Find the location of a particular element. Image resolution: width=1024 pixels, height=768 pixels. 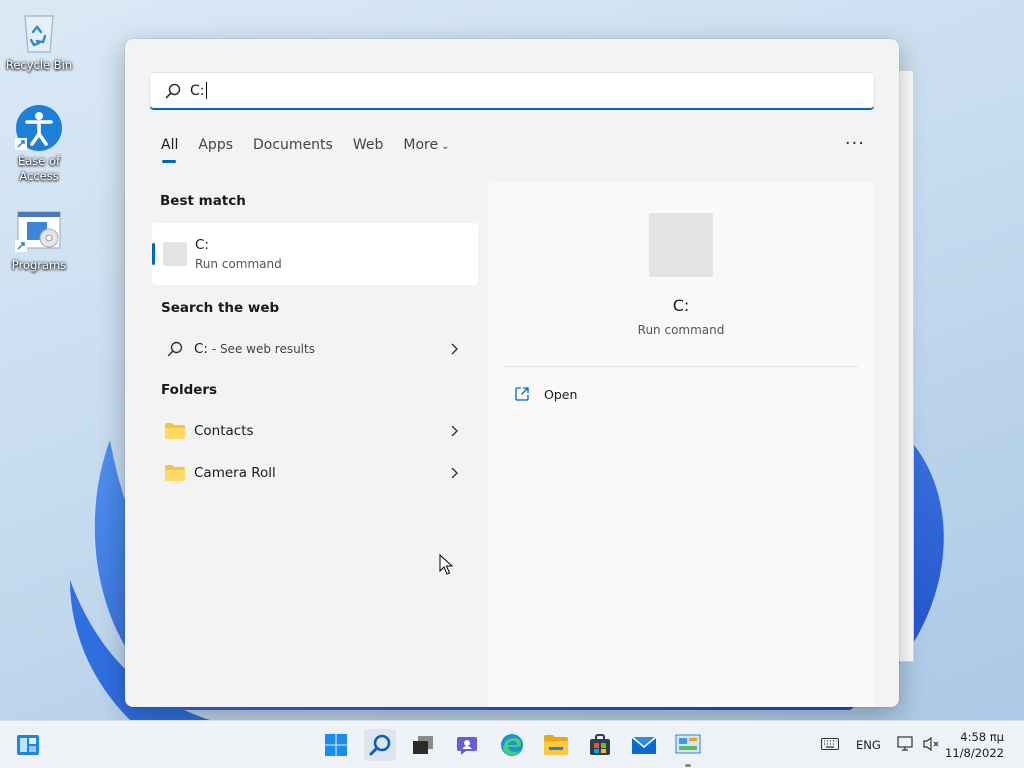

selection-indicator is located at coordinates (153, 254).